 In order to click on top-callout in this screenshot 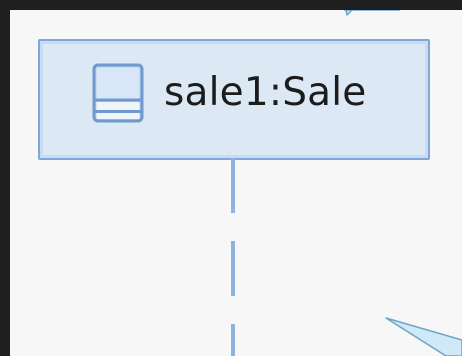, I will do `click(372, 13)`.